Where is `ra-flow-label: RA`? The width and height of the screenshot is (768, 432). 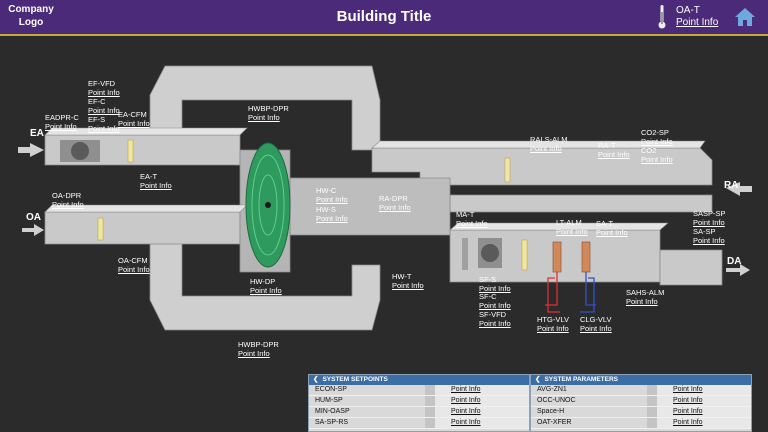 ra-flow-label: RA is located at coordinates (731, 185).